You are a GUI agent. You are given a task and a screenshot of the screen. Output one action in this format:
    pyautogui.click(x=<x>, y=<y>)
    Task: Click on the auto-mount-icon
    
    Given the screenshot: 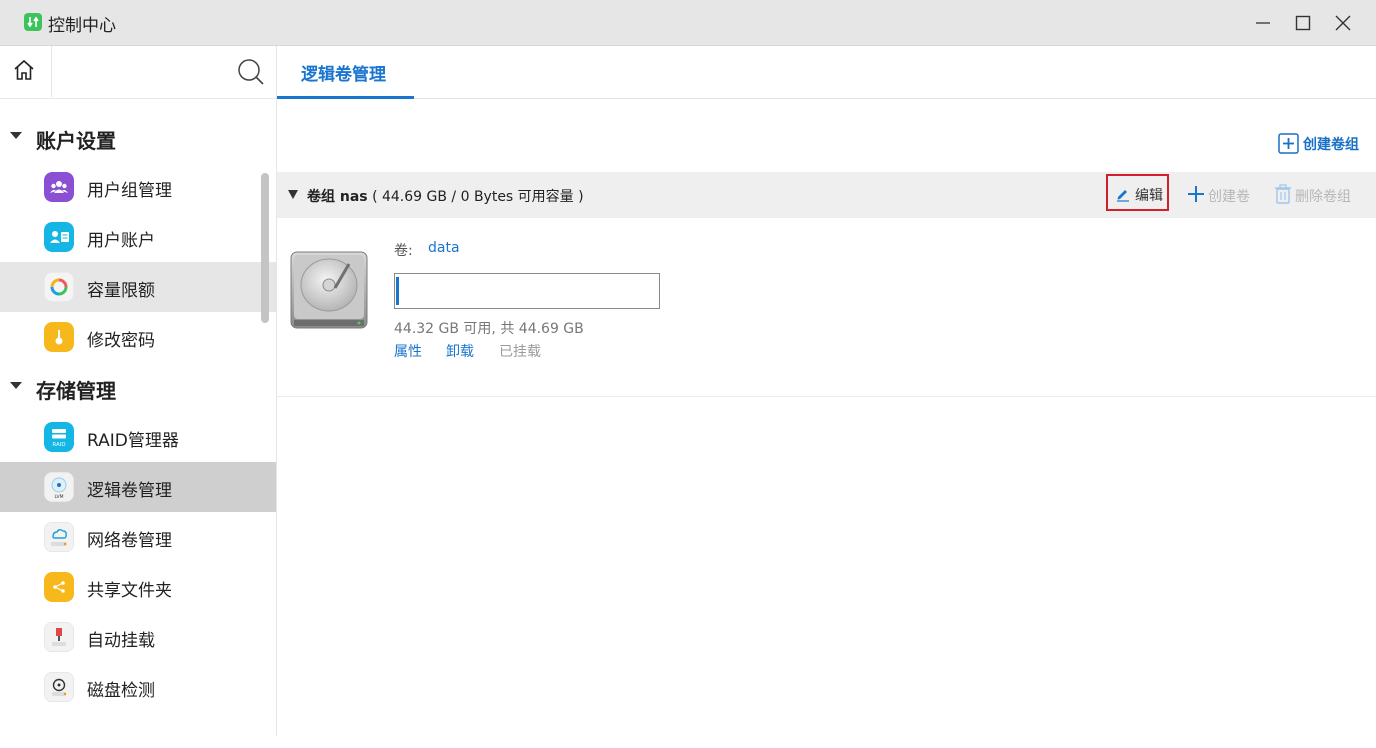 What is the action you would take?
    pyautogui.click(x=59, y=637)
    